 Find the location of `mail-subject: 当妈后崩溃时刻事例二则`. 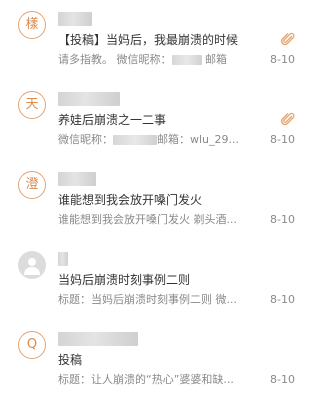

mail-subject: 当妈后崩溃时刻事例二则 is located at coordinates (124, 280).